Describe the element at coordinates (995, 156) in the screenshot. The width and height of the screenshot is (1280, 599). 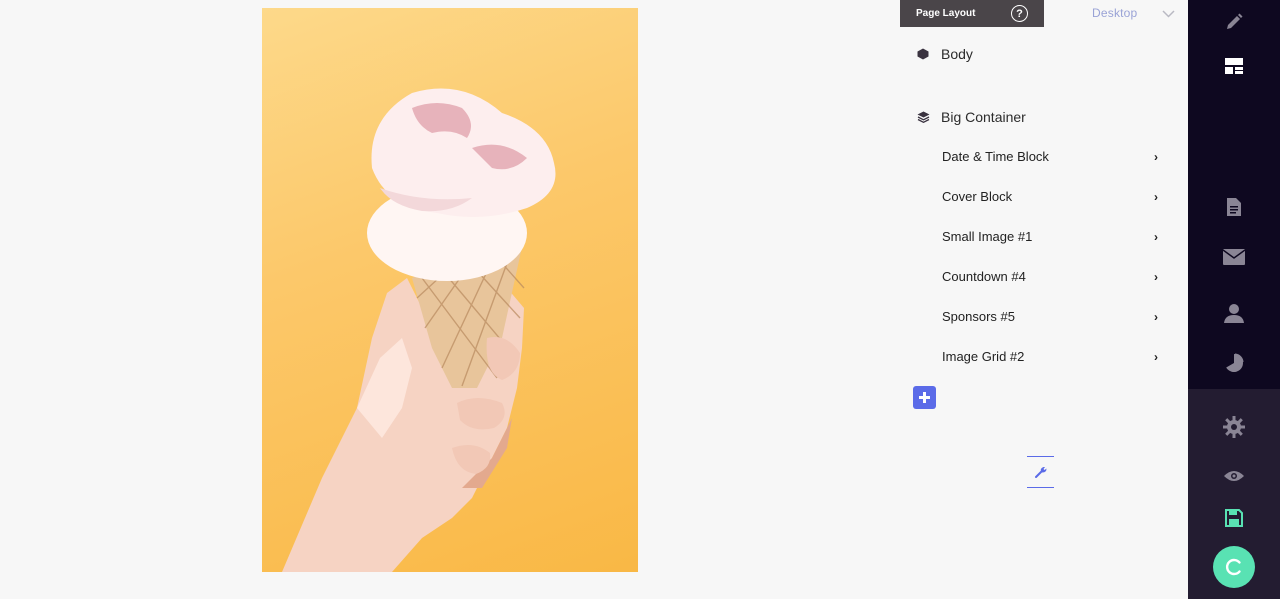
I see `block-label: Date & Time Block` at that location.